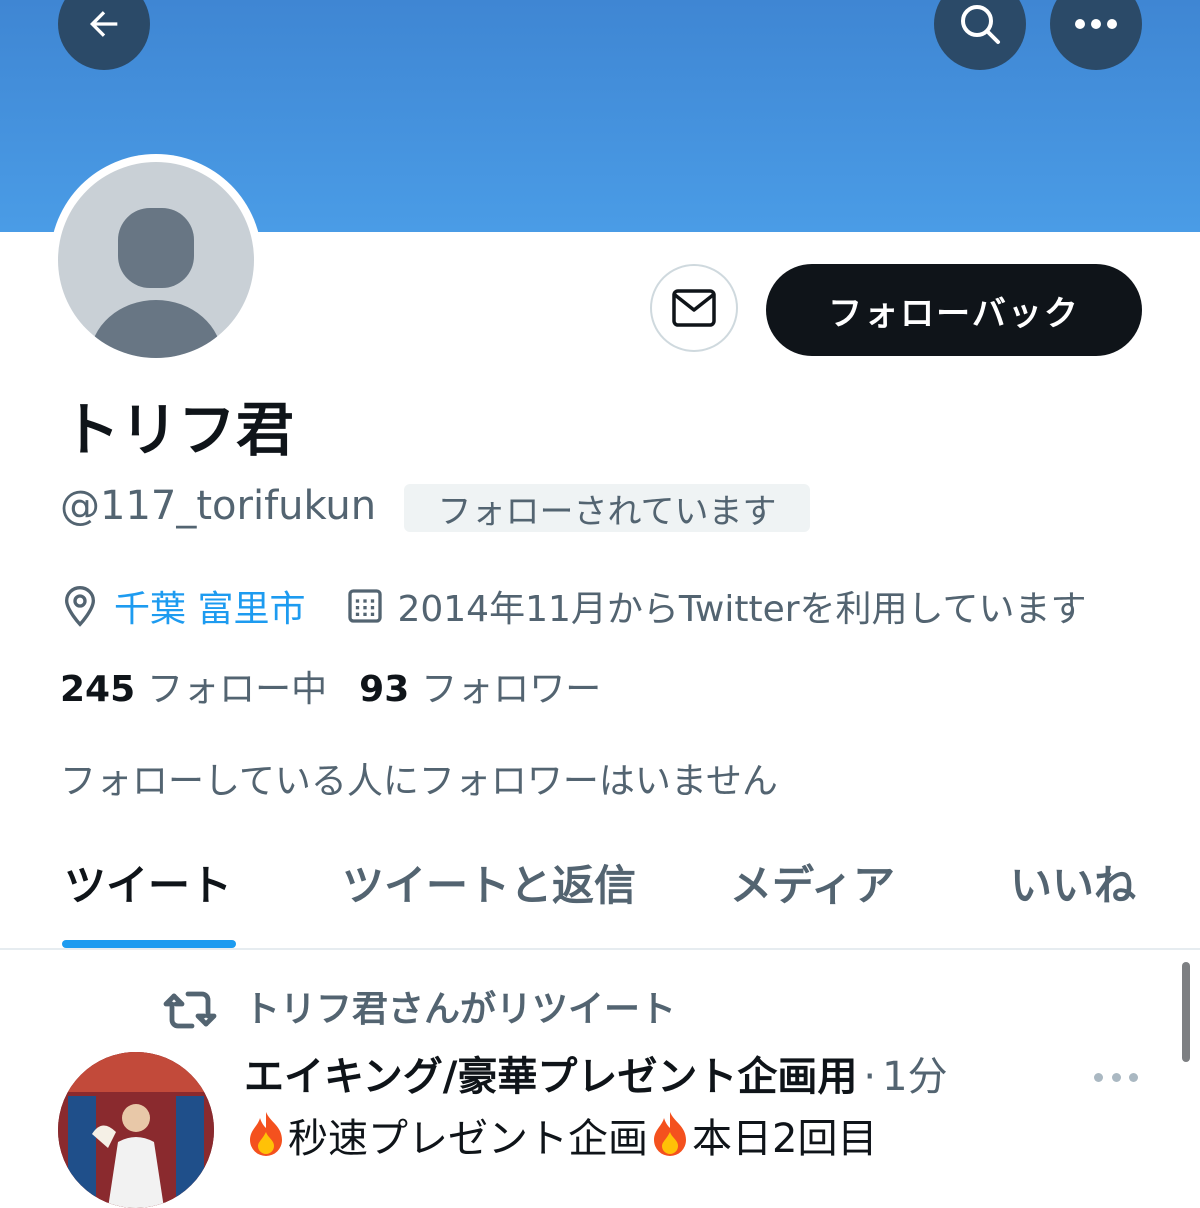 The height and width of the screenshot is (1208, 1200). Describe the element at coordinates (80, 606) in the screenshot. I see `location-pin-icon` at that location.